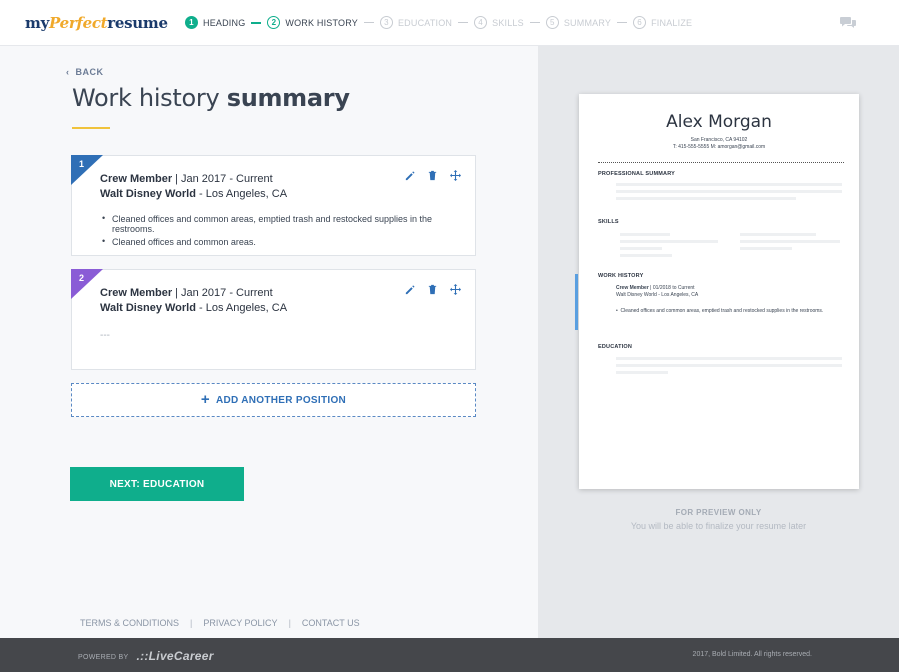 This screenshot has height=672, width=899. What do you see at coordinates (129, 623) in the screenshot?
I see `terms-link: TERMS & CONDITIONS` at bounding box center [129, 623].